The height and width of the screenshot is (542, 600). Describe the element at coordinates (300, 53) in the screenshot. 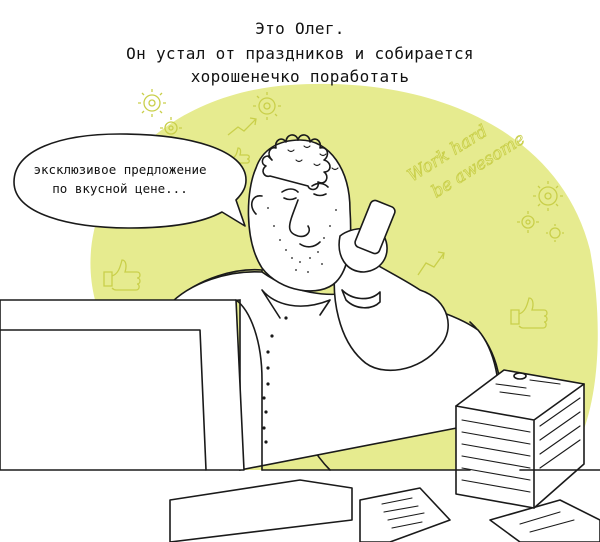

I see `caption-line-2: Он устал от праздников и собирается` at that location.